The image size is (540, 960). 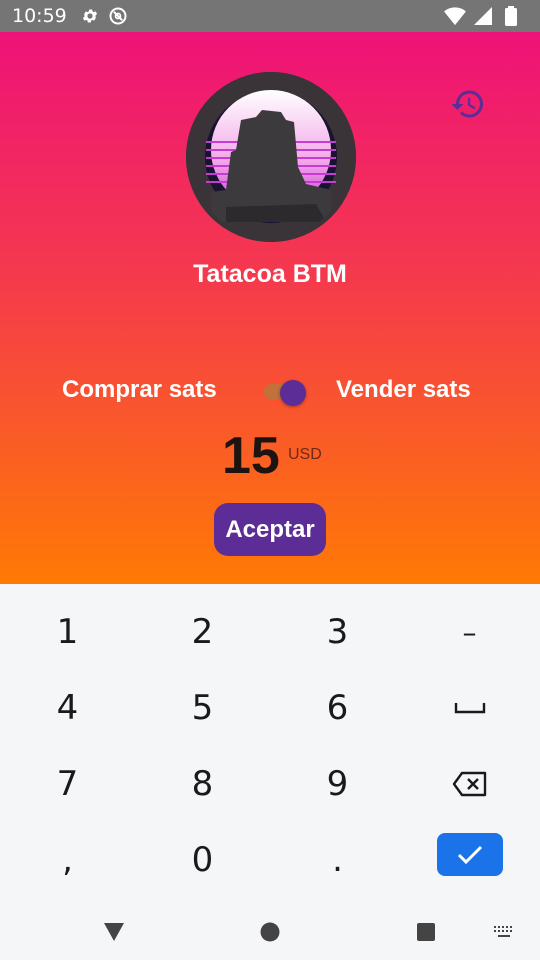 I want to click on battery-icon, so click(x=511, y=16).